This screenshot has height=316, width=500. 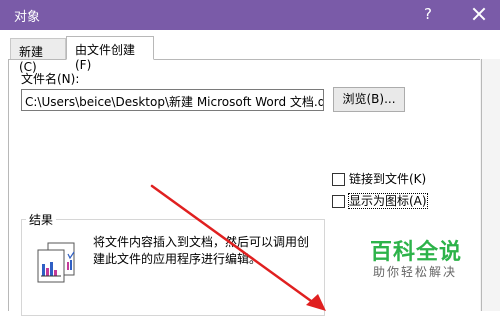 What do you see at coordinates (238, 247) in the screenshot?
I see `annotation-arrow` at bounding box center [238, 247].